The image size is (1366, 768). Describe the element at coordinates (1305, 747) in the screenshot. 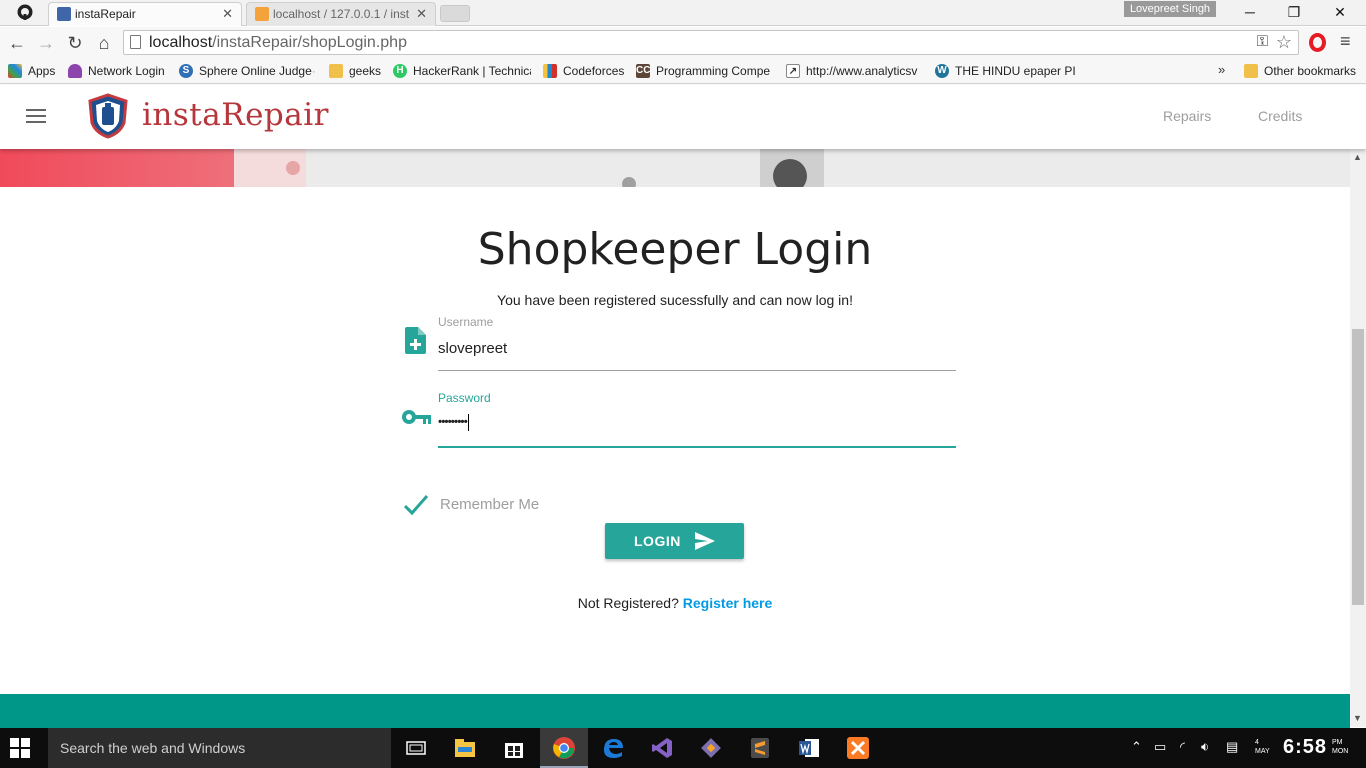

I see `clock-time: 6:58` at that location.